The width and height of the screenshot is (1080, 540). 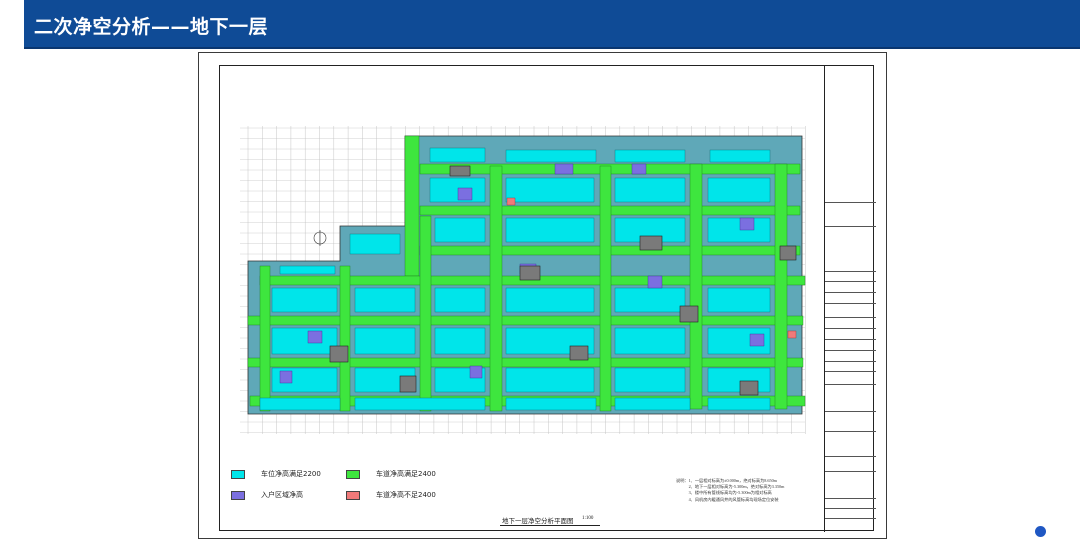 I want to click on legend-item-lane-bad: 车道净高不足2400, so click(x=391, y=495).